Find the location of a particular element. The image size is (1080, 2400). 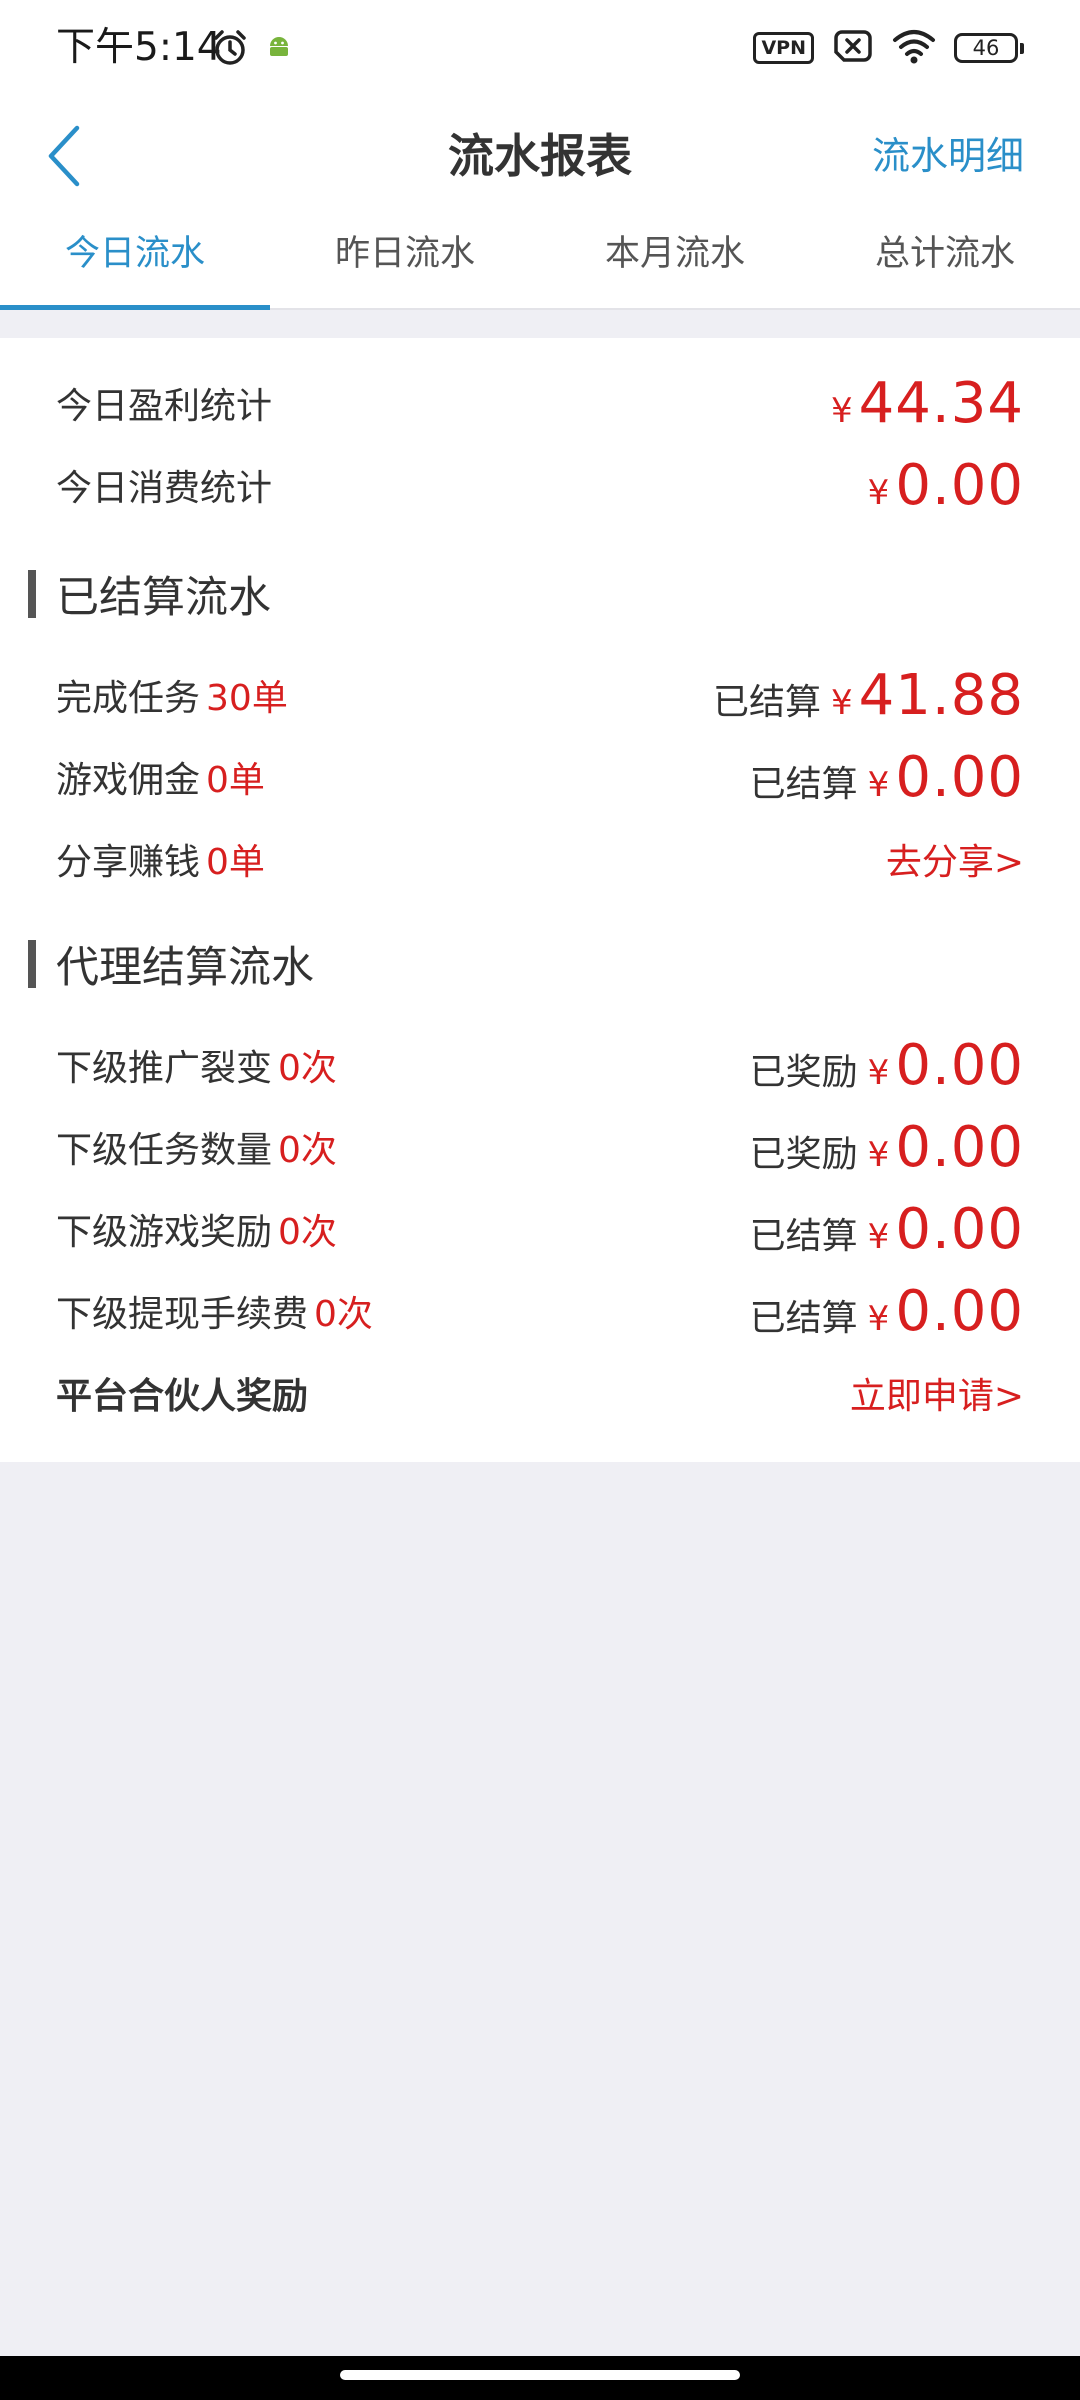

row-label: 下级任务数量 0次 is located at coordinates (196, 1150).